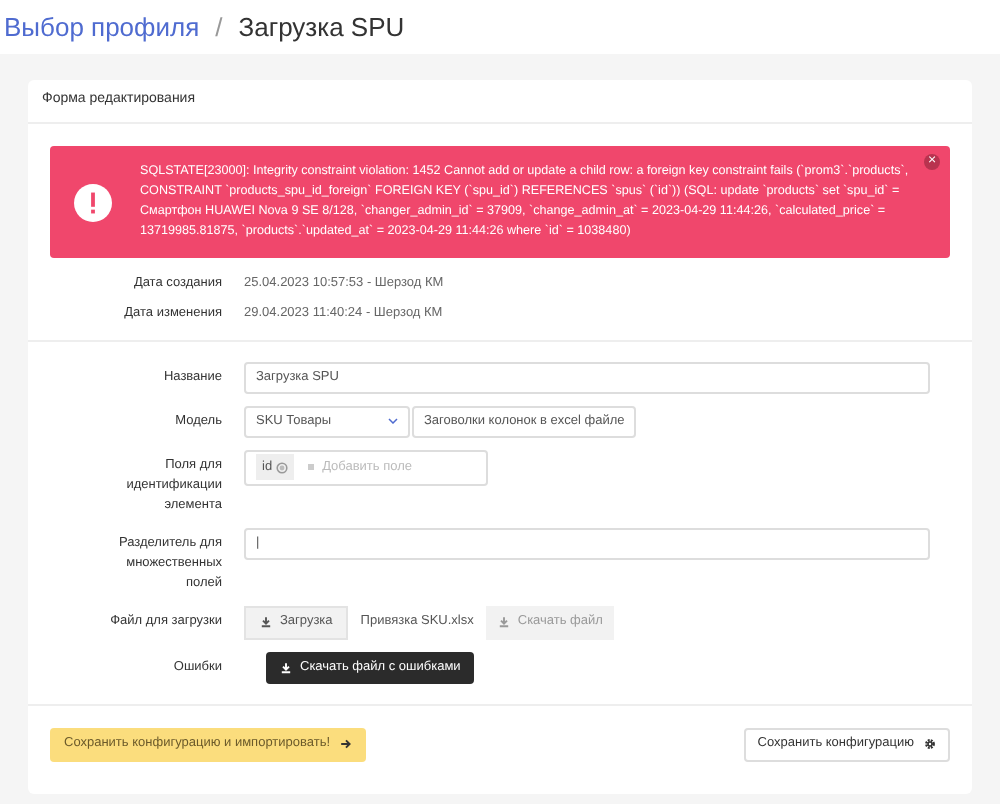  What do you see at coordinates (346, 744) in the screenshot?
I see `arrow-right-icon` at bounding box center [346, 744].